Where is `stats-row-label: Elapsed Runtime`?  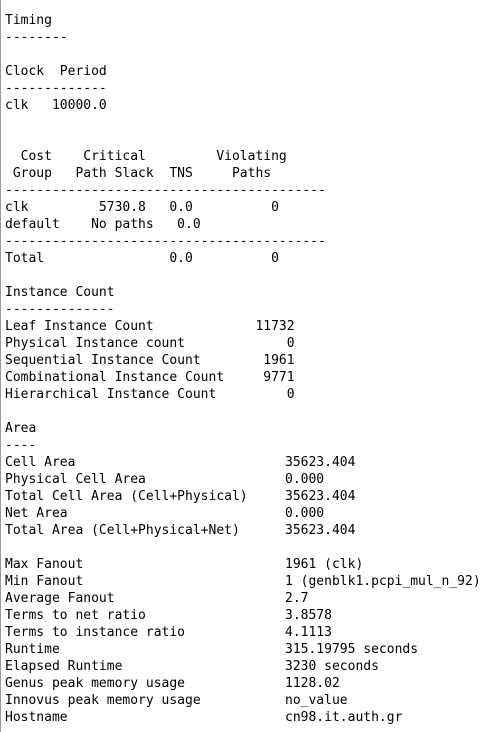 stats-row-label: Elapsed Runtime is located at coordinates (64, 666).